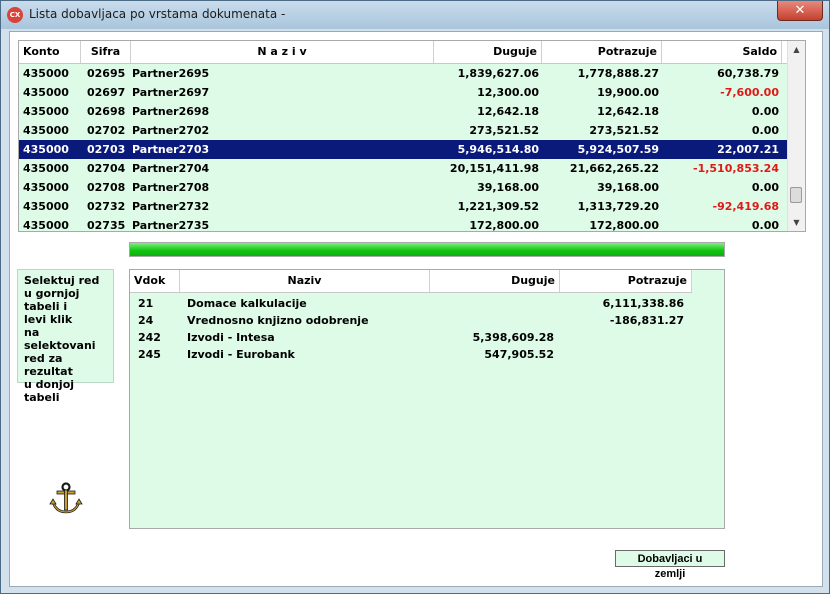  What do you see at coordinates (155, 281) in the screenshot?
I see `column-header-vdok: Vdok` at bounding box center [155, 281].